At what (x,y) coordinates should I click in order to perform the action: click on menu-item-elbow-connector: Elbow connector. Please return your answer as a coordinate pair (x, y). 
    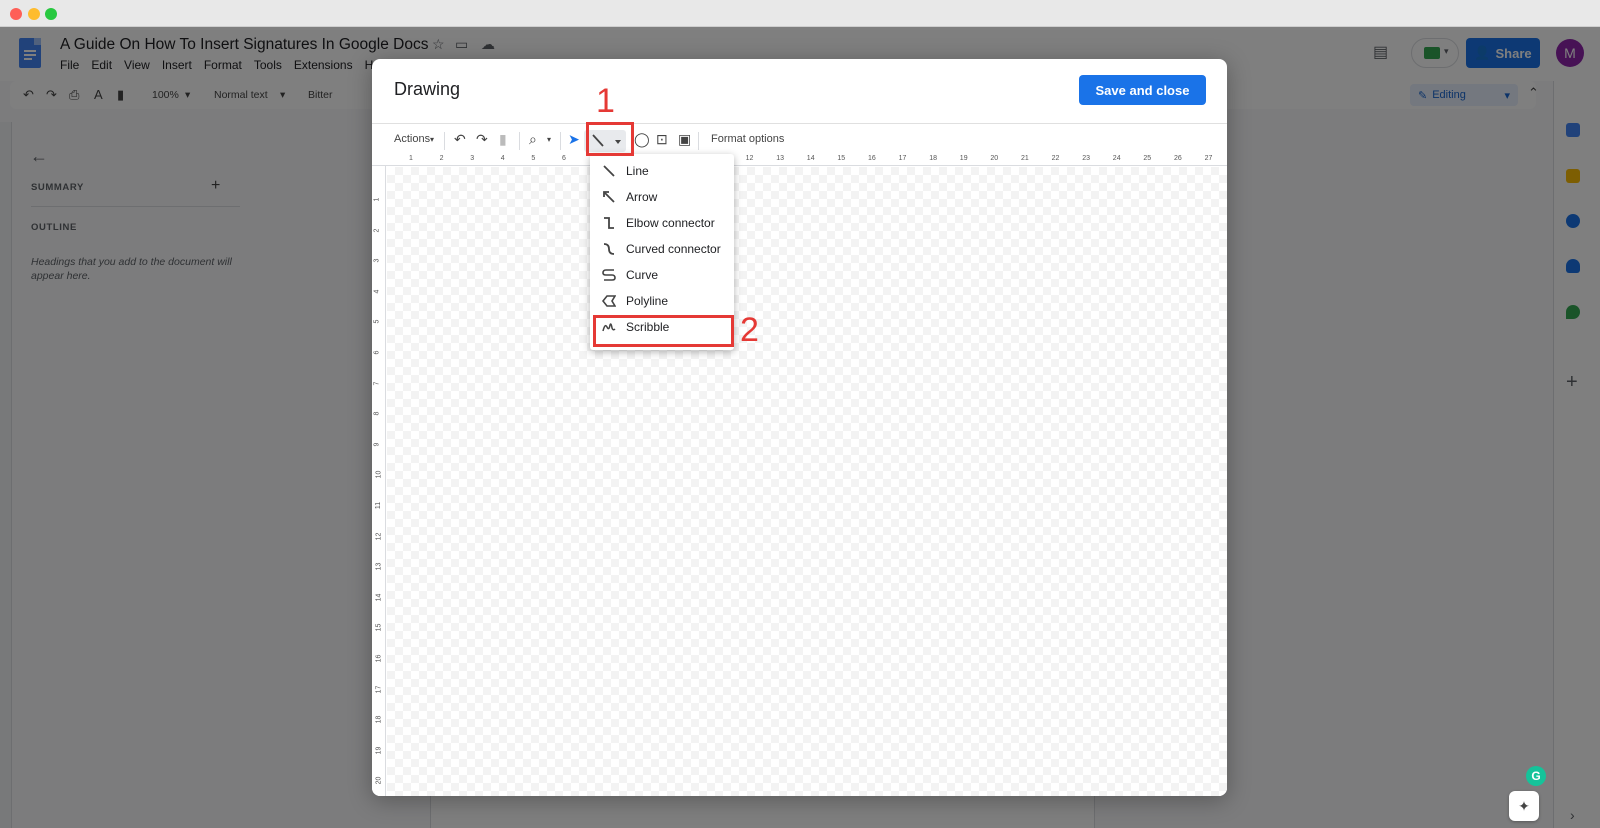
    Looking at the image, I should click on (662, 223).